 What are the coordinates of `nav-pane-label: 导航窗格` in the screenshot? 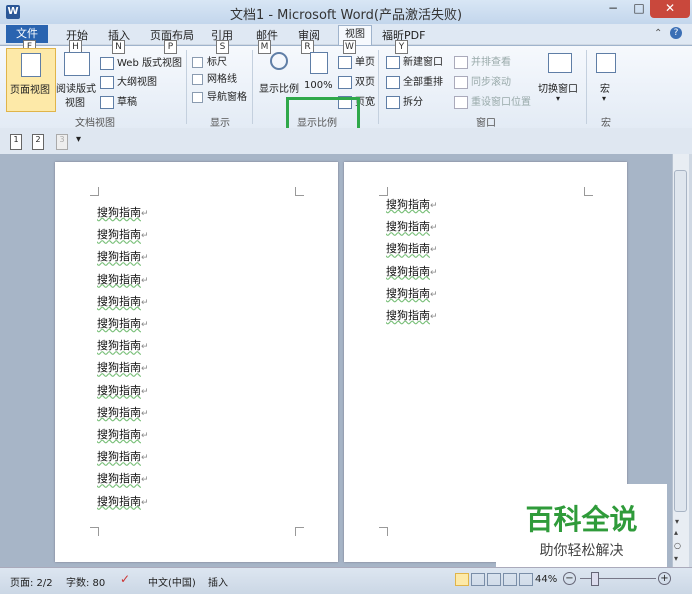 It's located at (227, 97).